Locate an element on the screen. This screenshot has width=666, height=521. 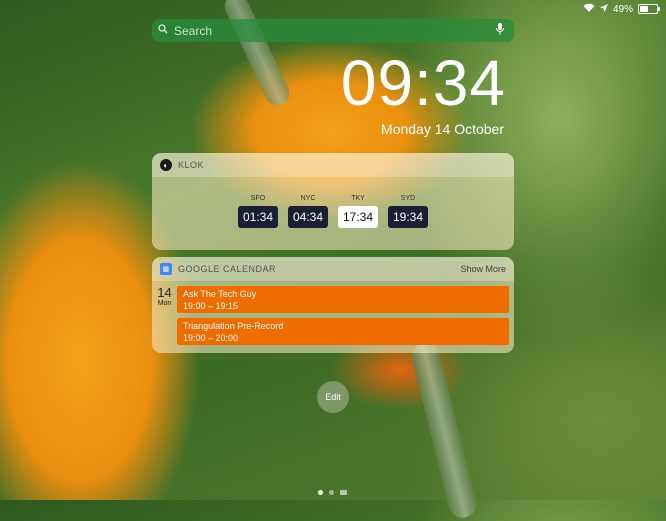
camera-icon is located at coordinates (343, 492).